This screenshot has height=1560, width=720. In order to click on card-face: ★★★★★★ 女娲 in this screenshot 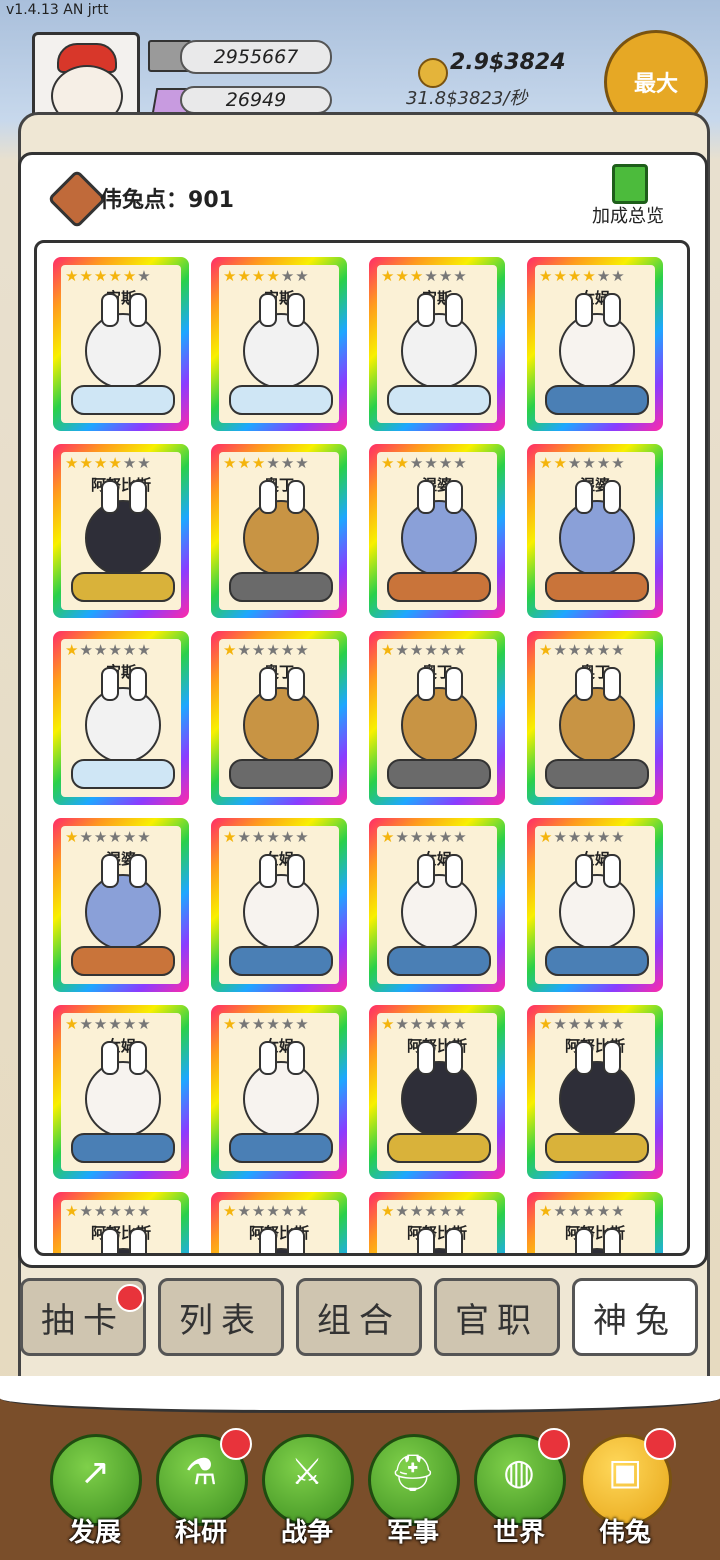, I will do `click(595, 905)`.